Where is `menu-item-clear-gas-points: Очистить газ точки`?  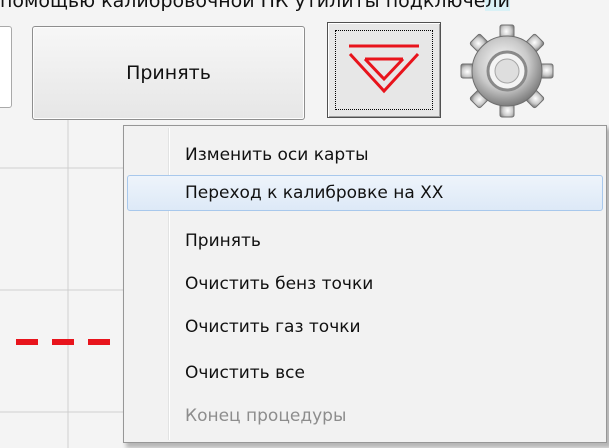
menu-item-clear-gas-points: Очистить газ точки is located at coordinates (365, 327).